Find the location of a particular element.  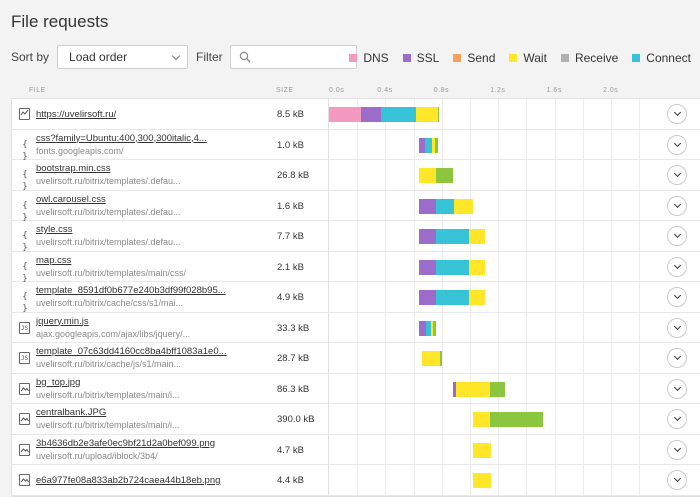

file-size: 4.9 kB is located at coordinates (290, 297).